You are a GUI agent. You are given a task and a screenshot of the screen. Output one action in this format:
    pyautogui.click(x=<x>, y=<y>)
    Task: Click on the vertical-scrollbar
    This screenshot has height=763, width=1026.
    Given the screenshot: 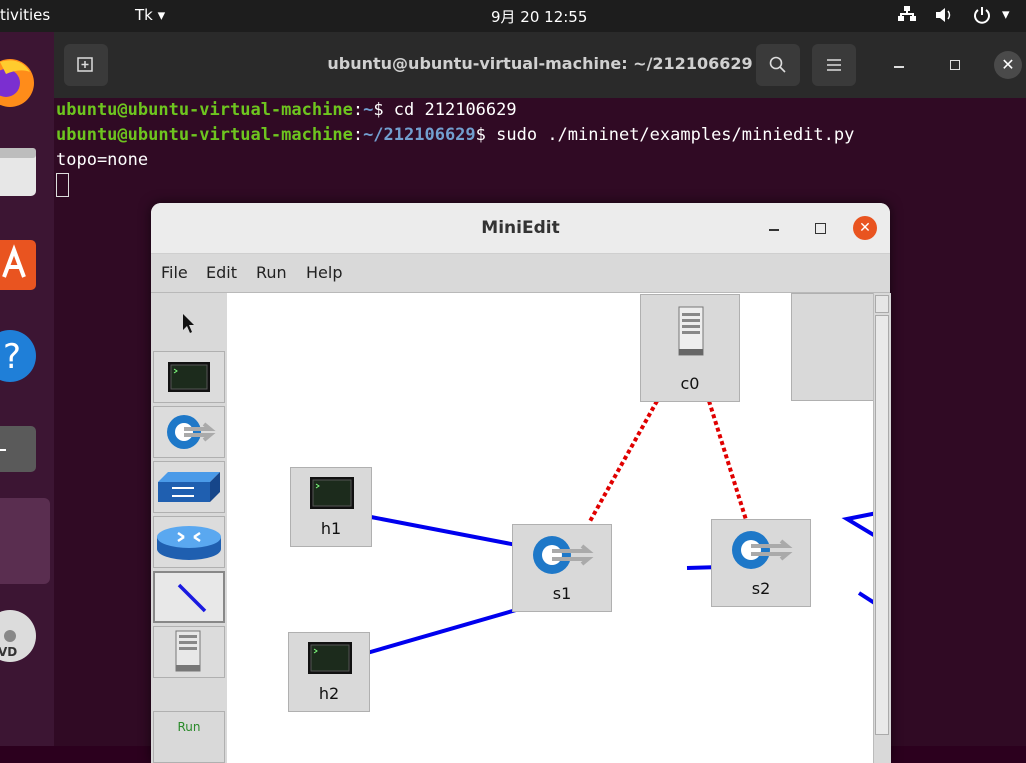 What is the action you would take?
    pyautogui.click(x=882, y=528)
    